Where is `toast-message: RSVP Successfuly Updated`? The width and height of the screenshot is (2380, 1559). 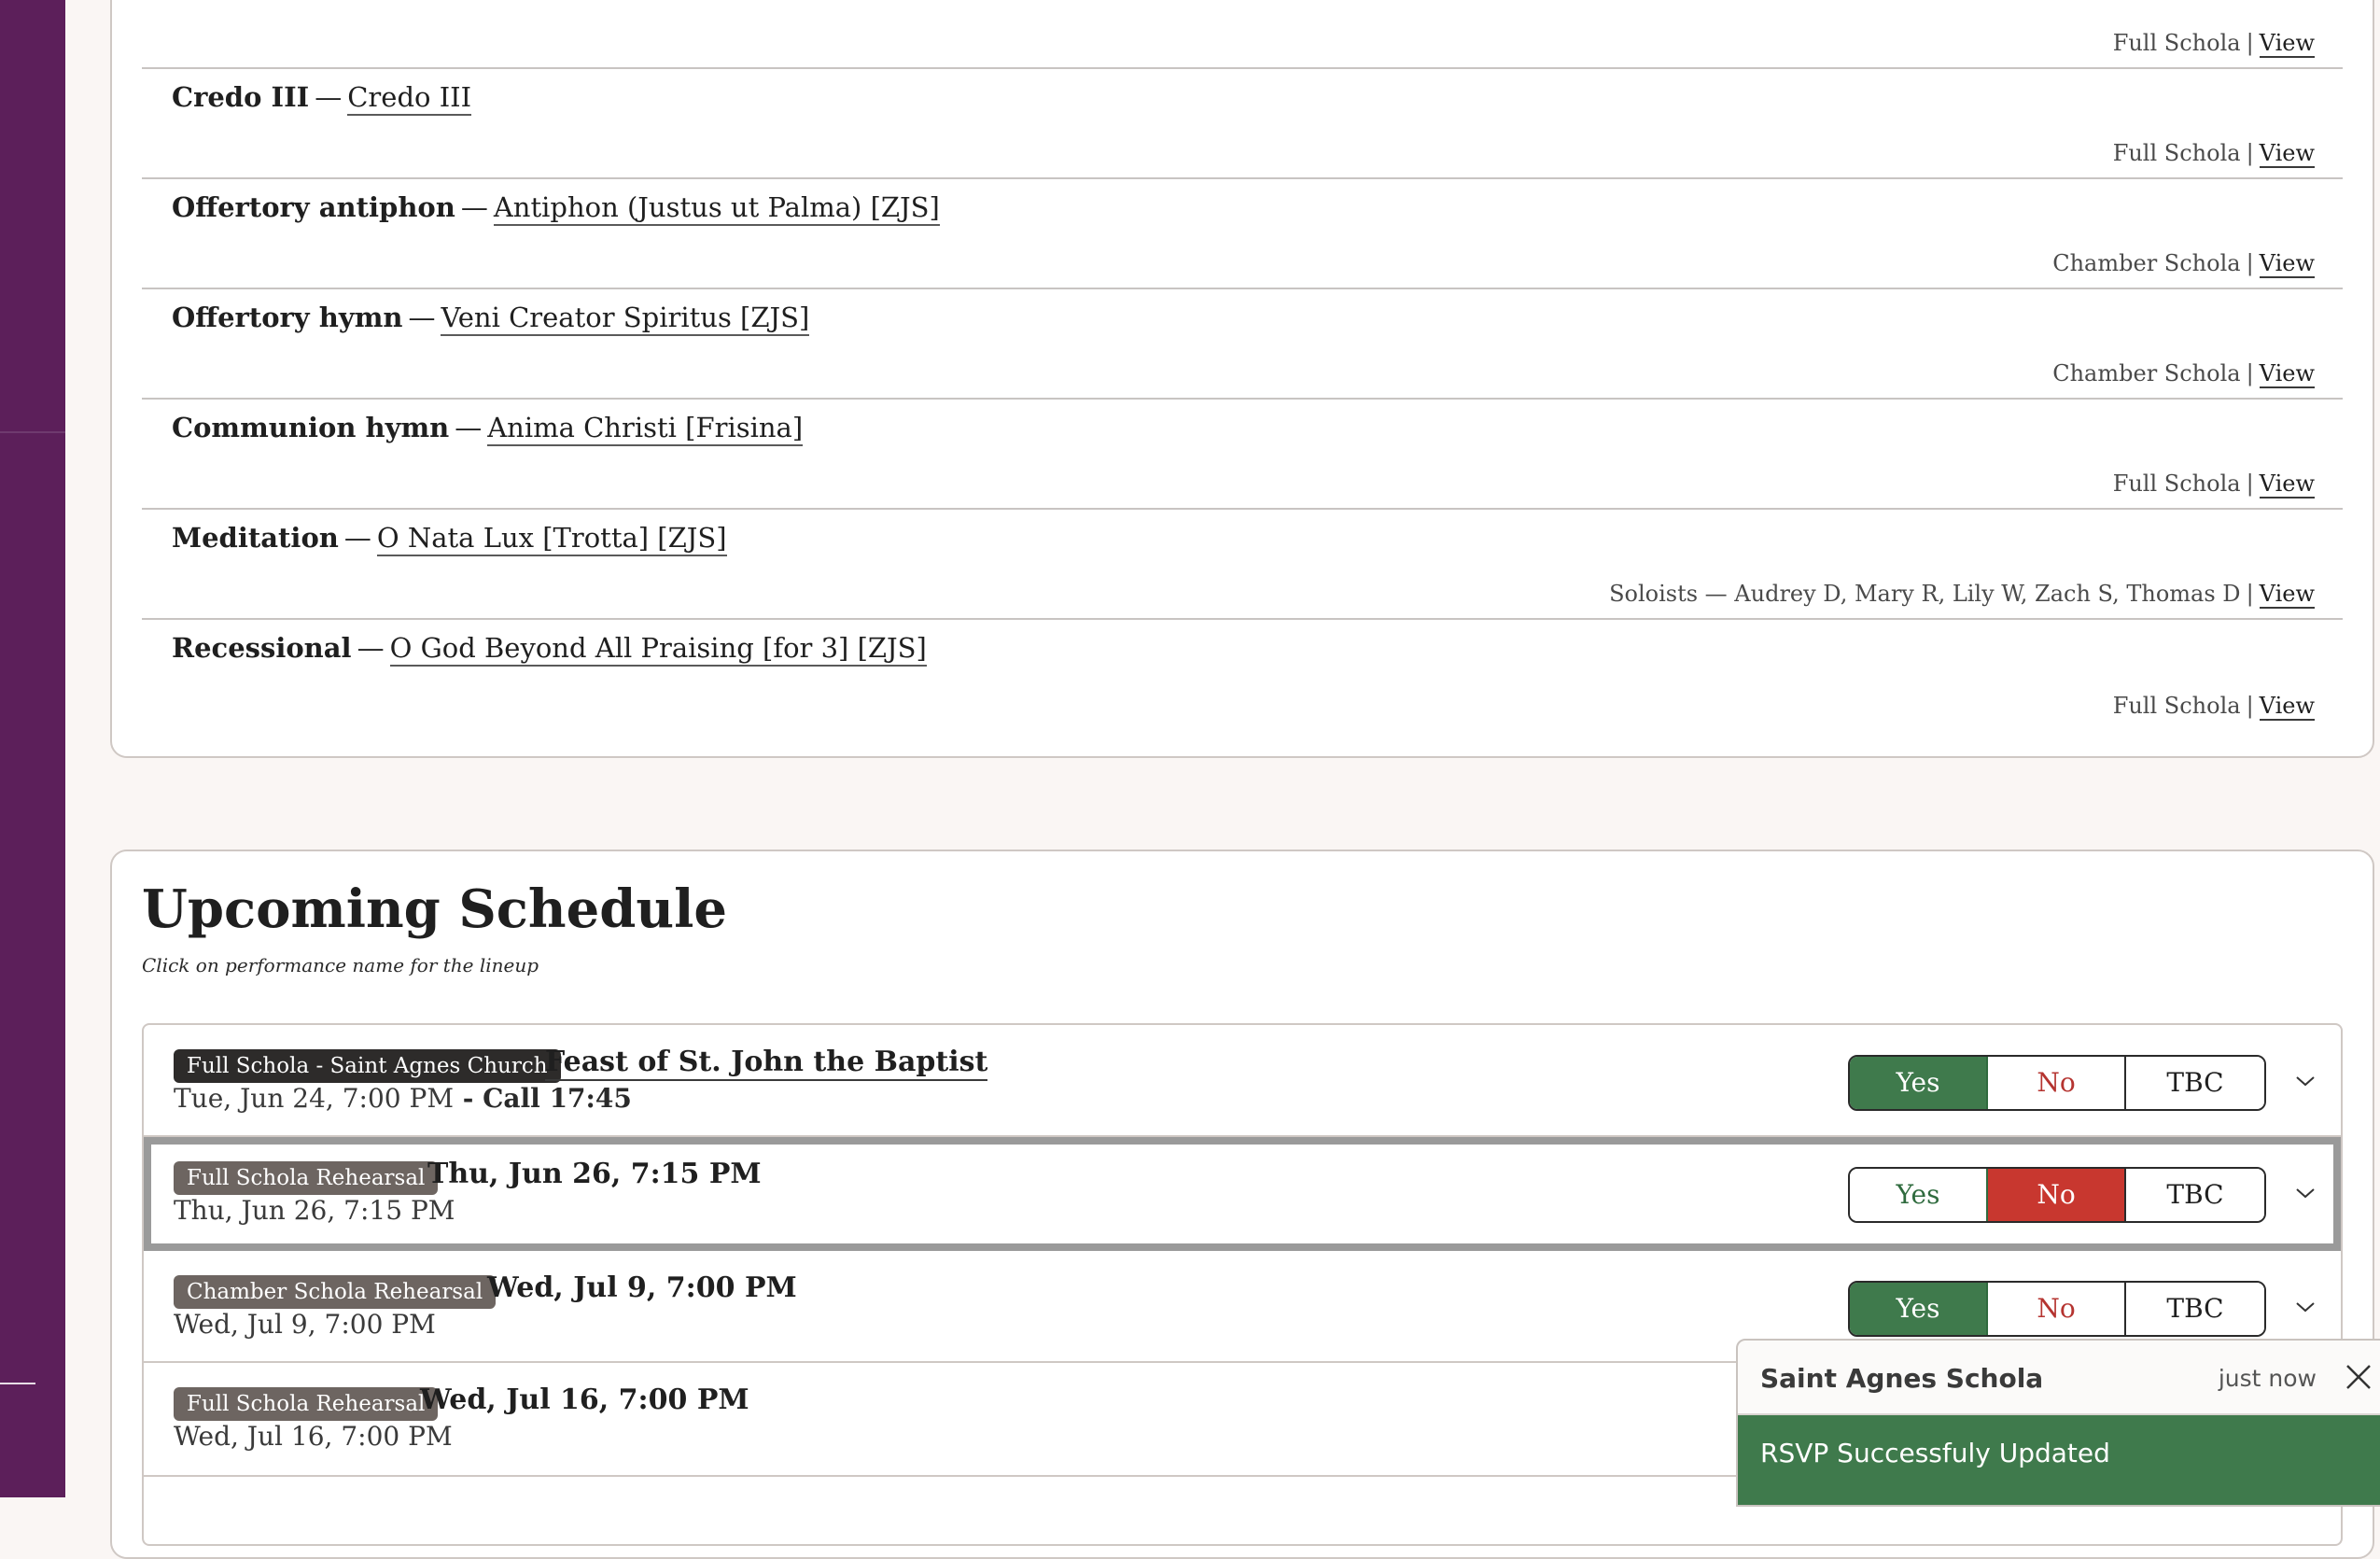 toast-message: RSVP Successfuly Updated is located at coordinates (2059, 1460).